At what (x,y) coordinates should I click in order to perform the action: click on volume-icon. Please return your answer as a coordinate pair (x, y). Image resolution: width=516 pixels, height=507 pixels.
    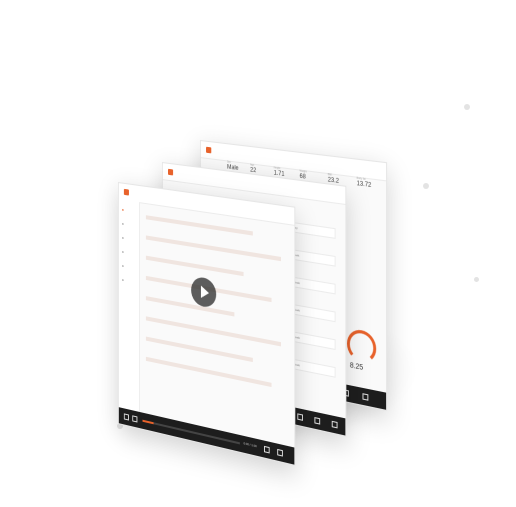
    Looking at the image, I should click on (134, 418).